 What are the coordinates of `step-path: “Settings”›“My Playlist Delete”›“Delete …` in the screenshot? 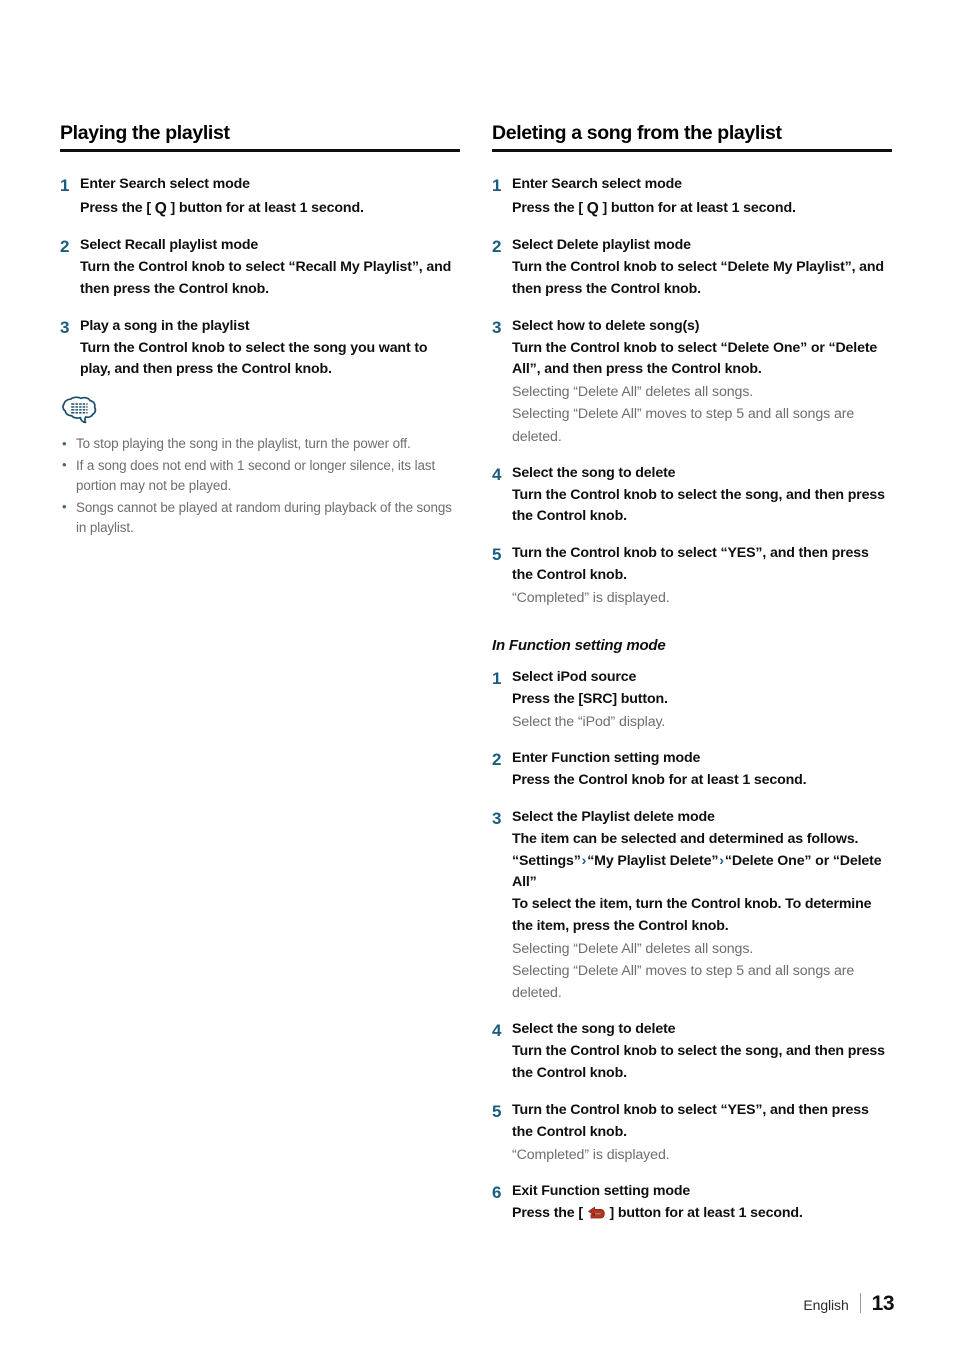 It's located at (702, 873).